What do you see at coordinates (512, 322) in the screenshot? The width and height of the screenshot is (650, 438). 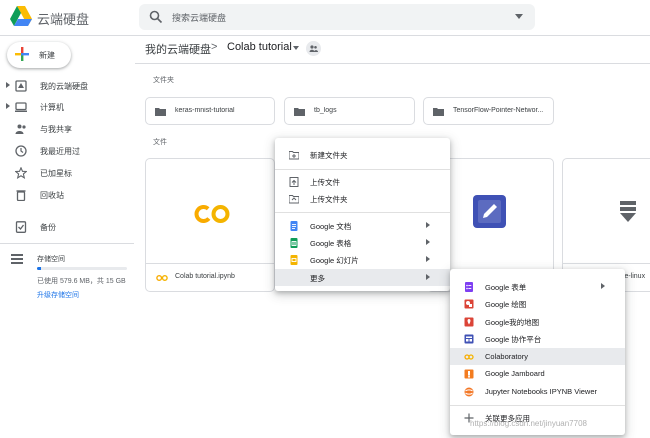 I see `menu-item-label: Google我的地图` at bounding box center [512, 322].